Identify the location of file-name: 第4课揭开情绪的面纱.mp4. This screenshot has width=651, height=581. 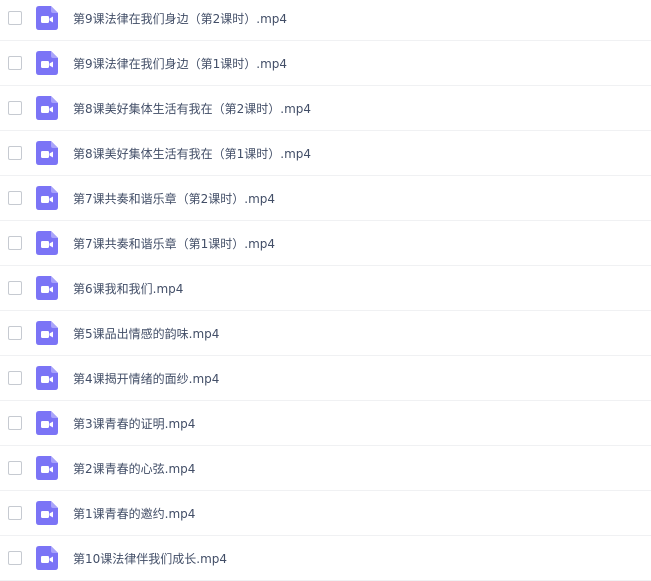
(146, 378).